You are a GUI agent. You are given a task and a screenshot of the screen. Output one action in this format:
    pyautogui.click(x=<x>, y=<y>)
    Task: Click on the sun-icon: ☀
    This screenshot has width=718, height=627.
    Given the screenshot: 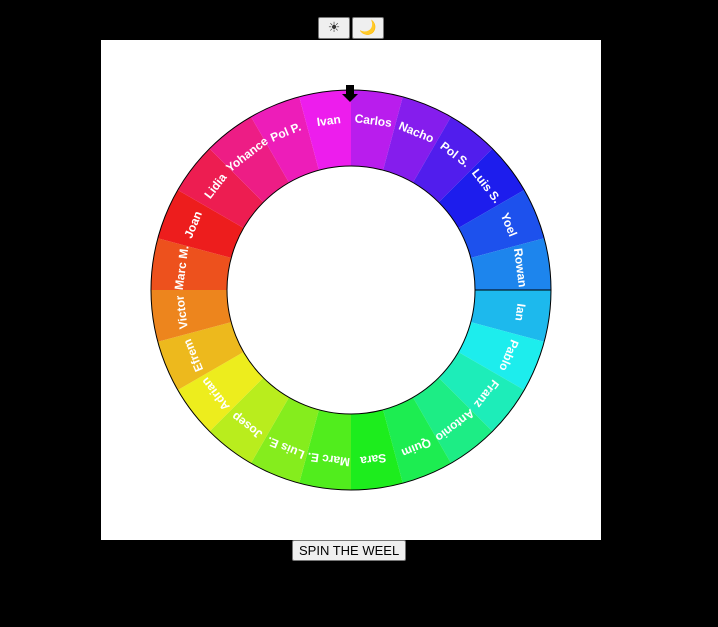 What is the action you would take?
    pyautogui.click(x=334, y=28)
    